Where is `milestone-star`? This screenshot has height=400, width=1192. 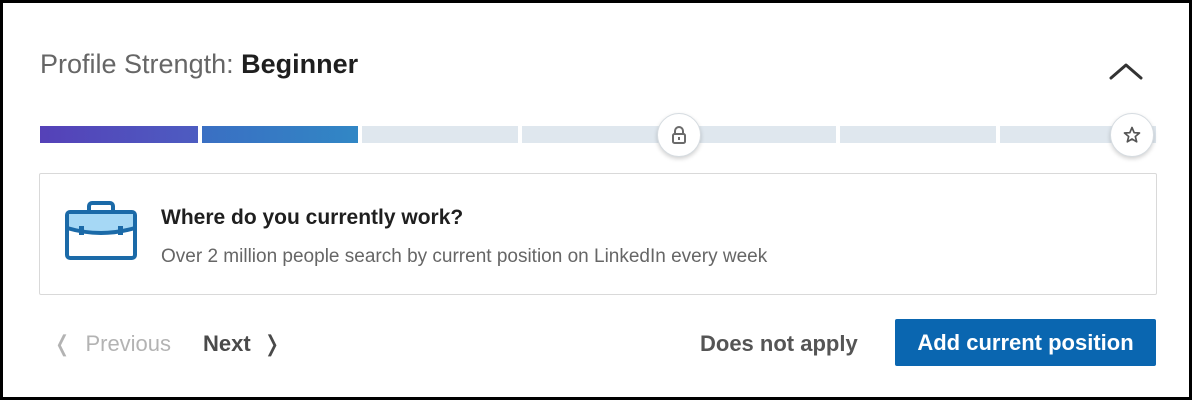 milestone-star is located at coordinates (1132, 135).